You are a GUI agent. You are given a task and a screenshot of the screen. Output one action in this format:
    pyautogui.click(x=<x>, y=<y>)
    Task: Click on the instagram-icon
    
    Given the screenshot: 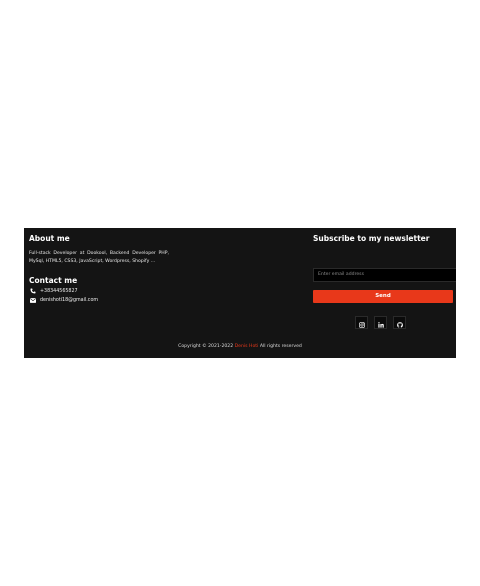 What is the action you would take?
    pyautogui.click(x=361, y=322)
    